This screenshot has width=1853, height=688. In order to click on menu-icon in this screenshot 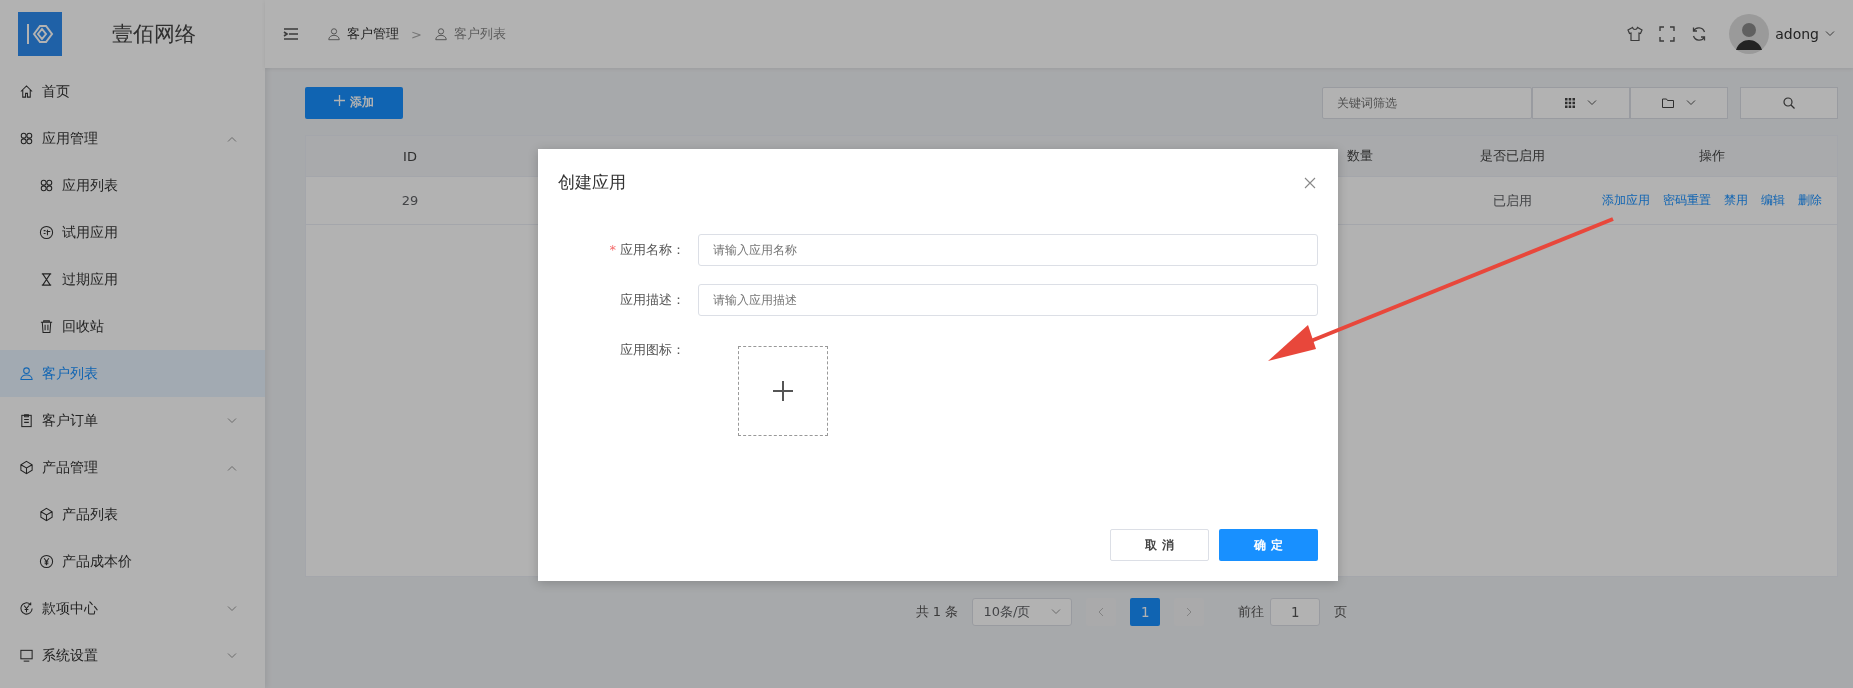, I will do `click(291, 34)`.